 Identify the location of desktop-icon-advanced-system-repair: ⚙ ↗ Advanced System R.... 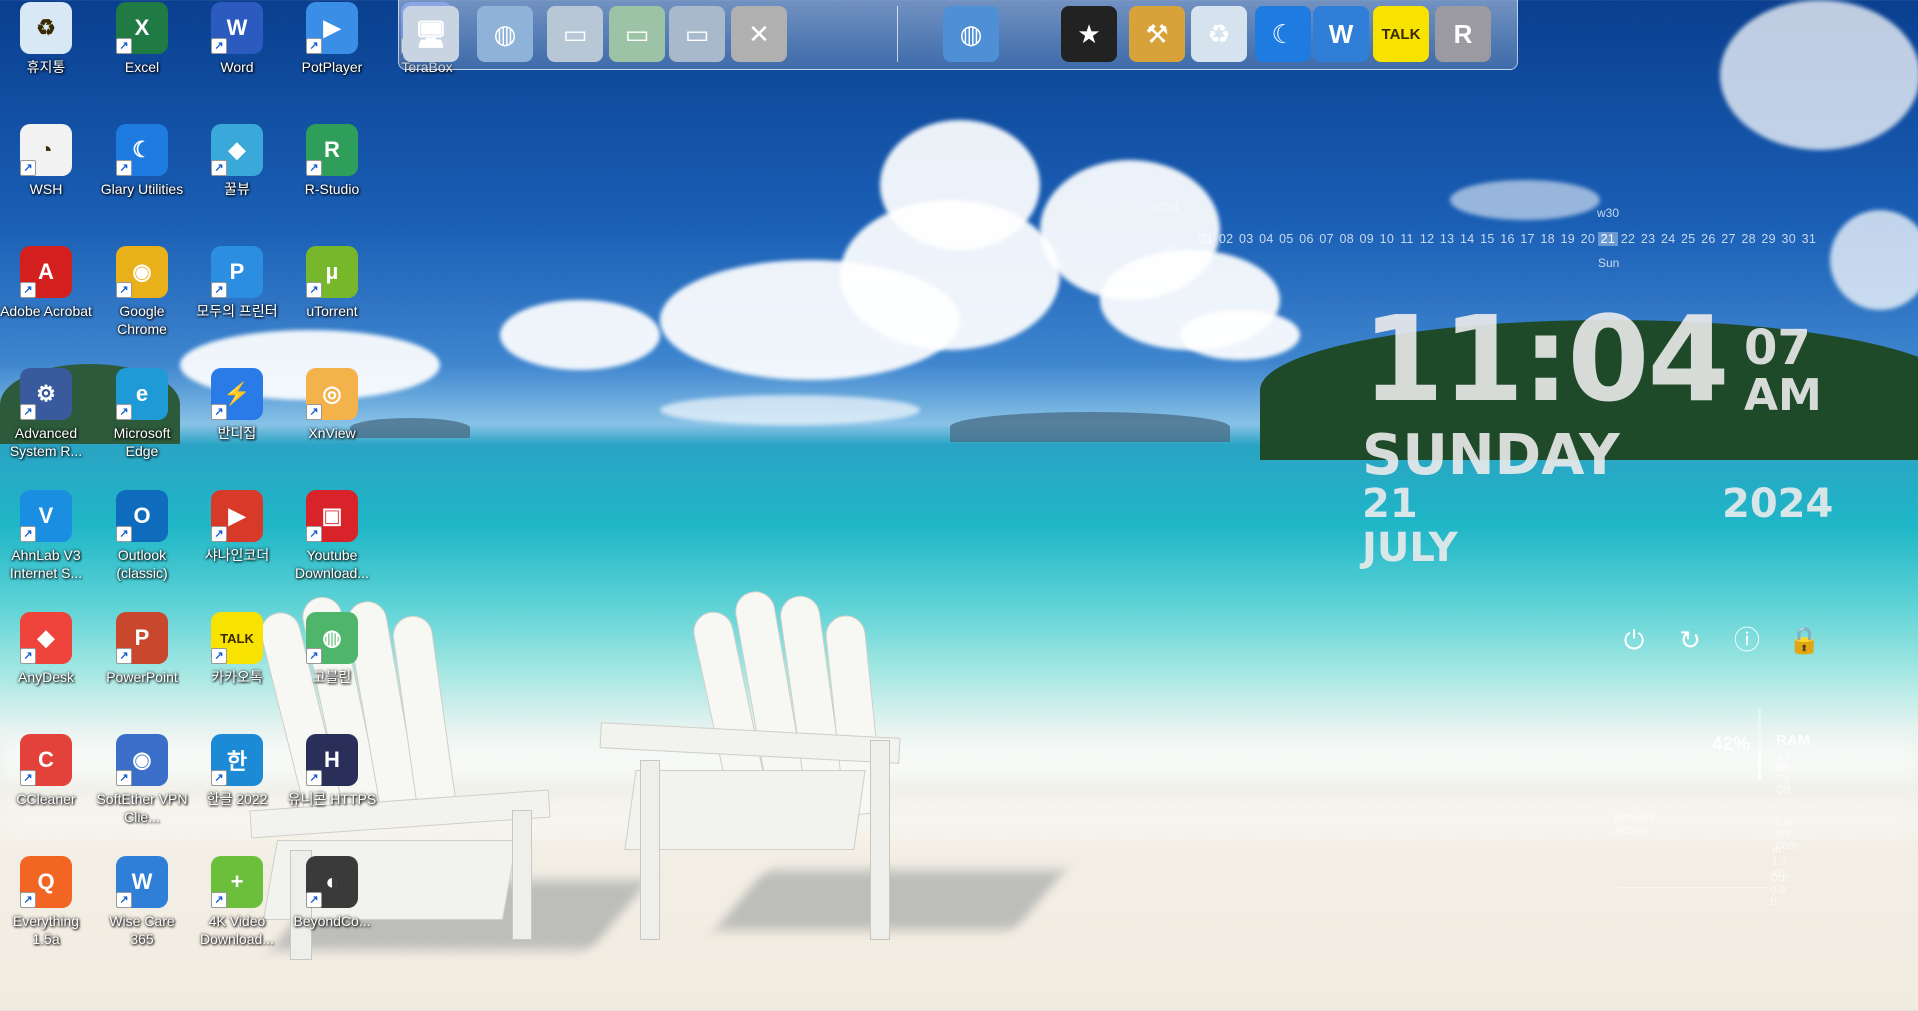
(46, 414).